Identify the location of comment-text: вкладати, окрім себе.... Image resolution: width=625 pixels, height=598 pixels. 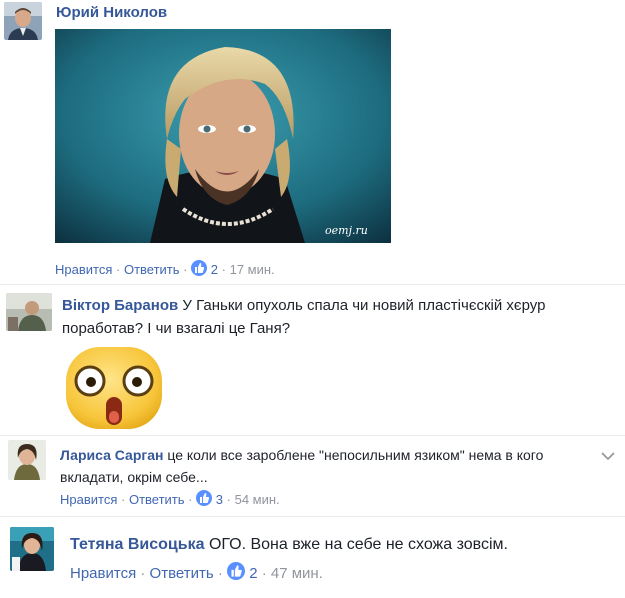
(134, 477).